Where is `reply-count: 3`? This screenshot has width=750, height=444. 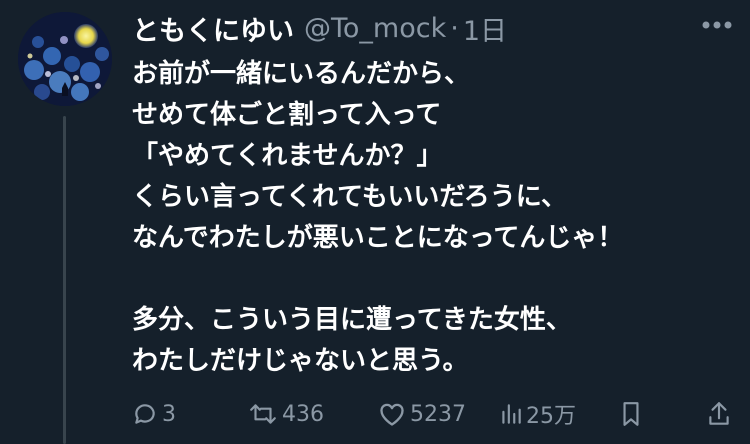 reply-count: 3 is located at coordinates (169, 414).